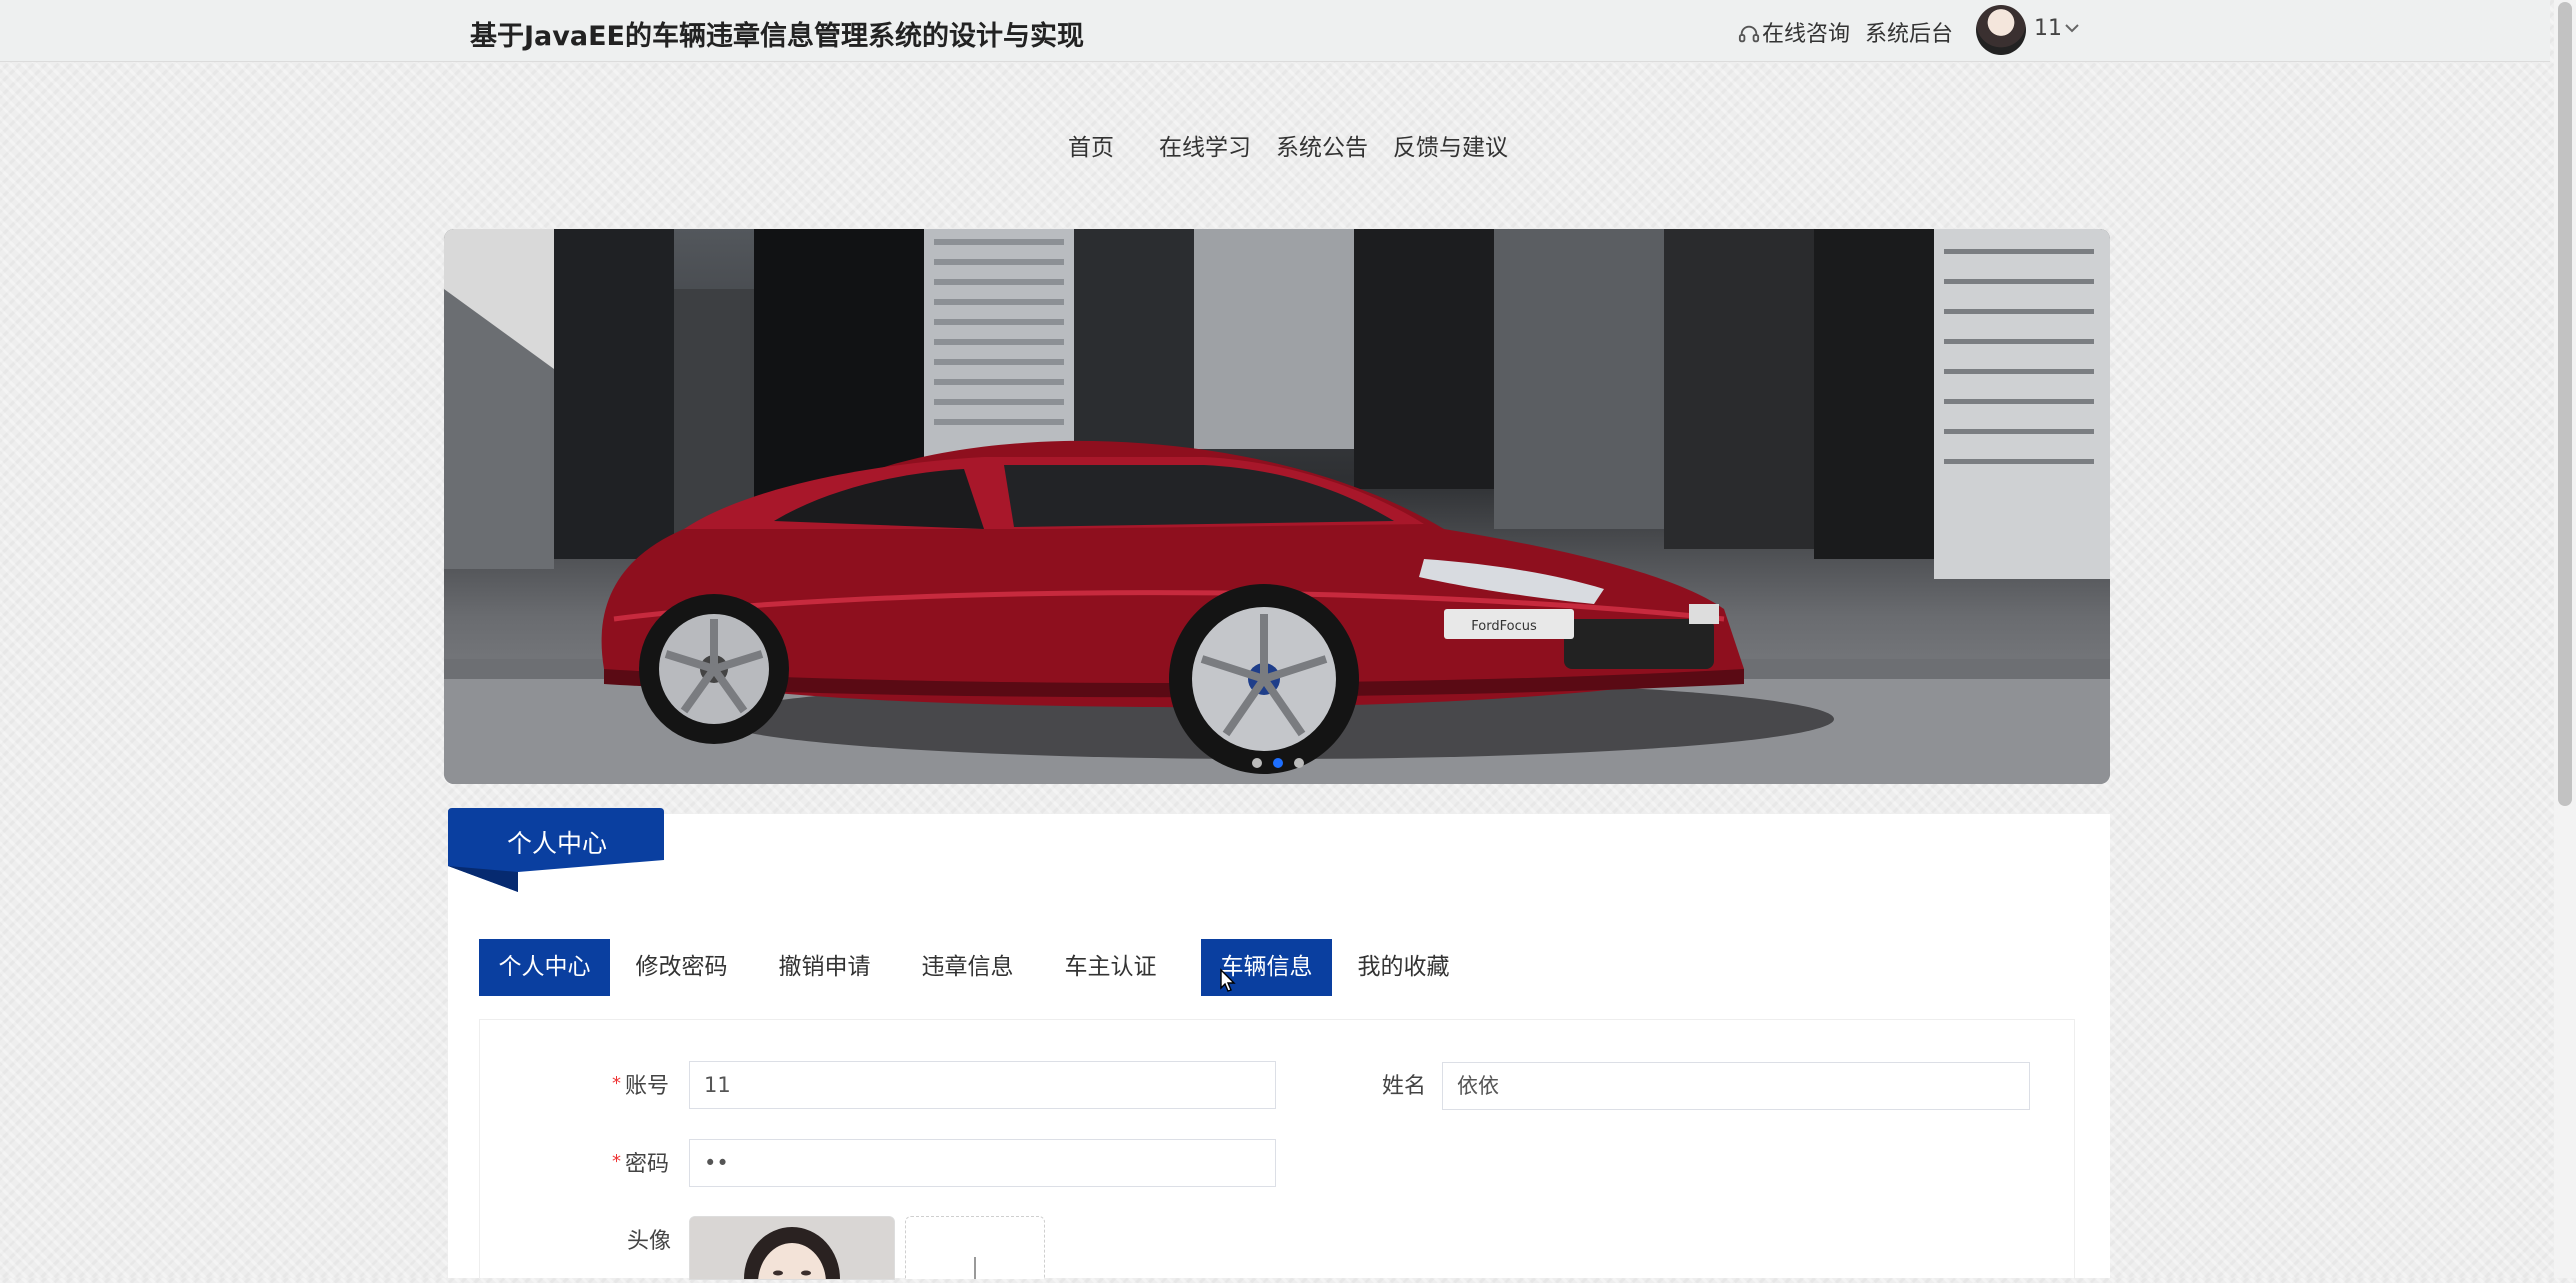  I want to click on chevron-down-icon, so click(2072, 28).